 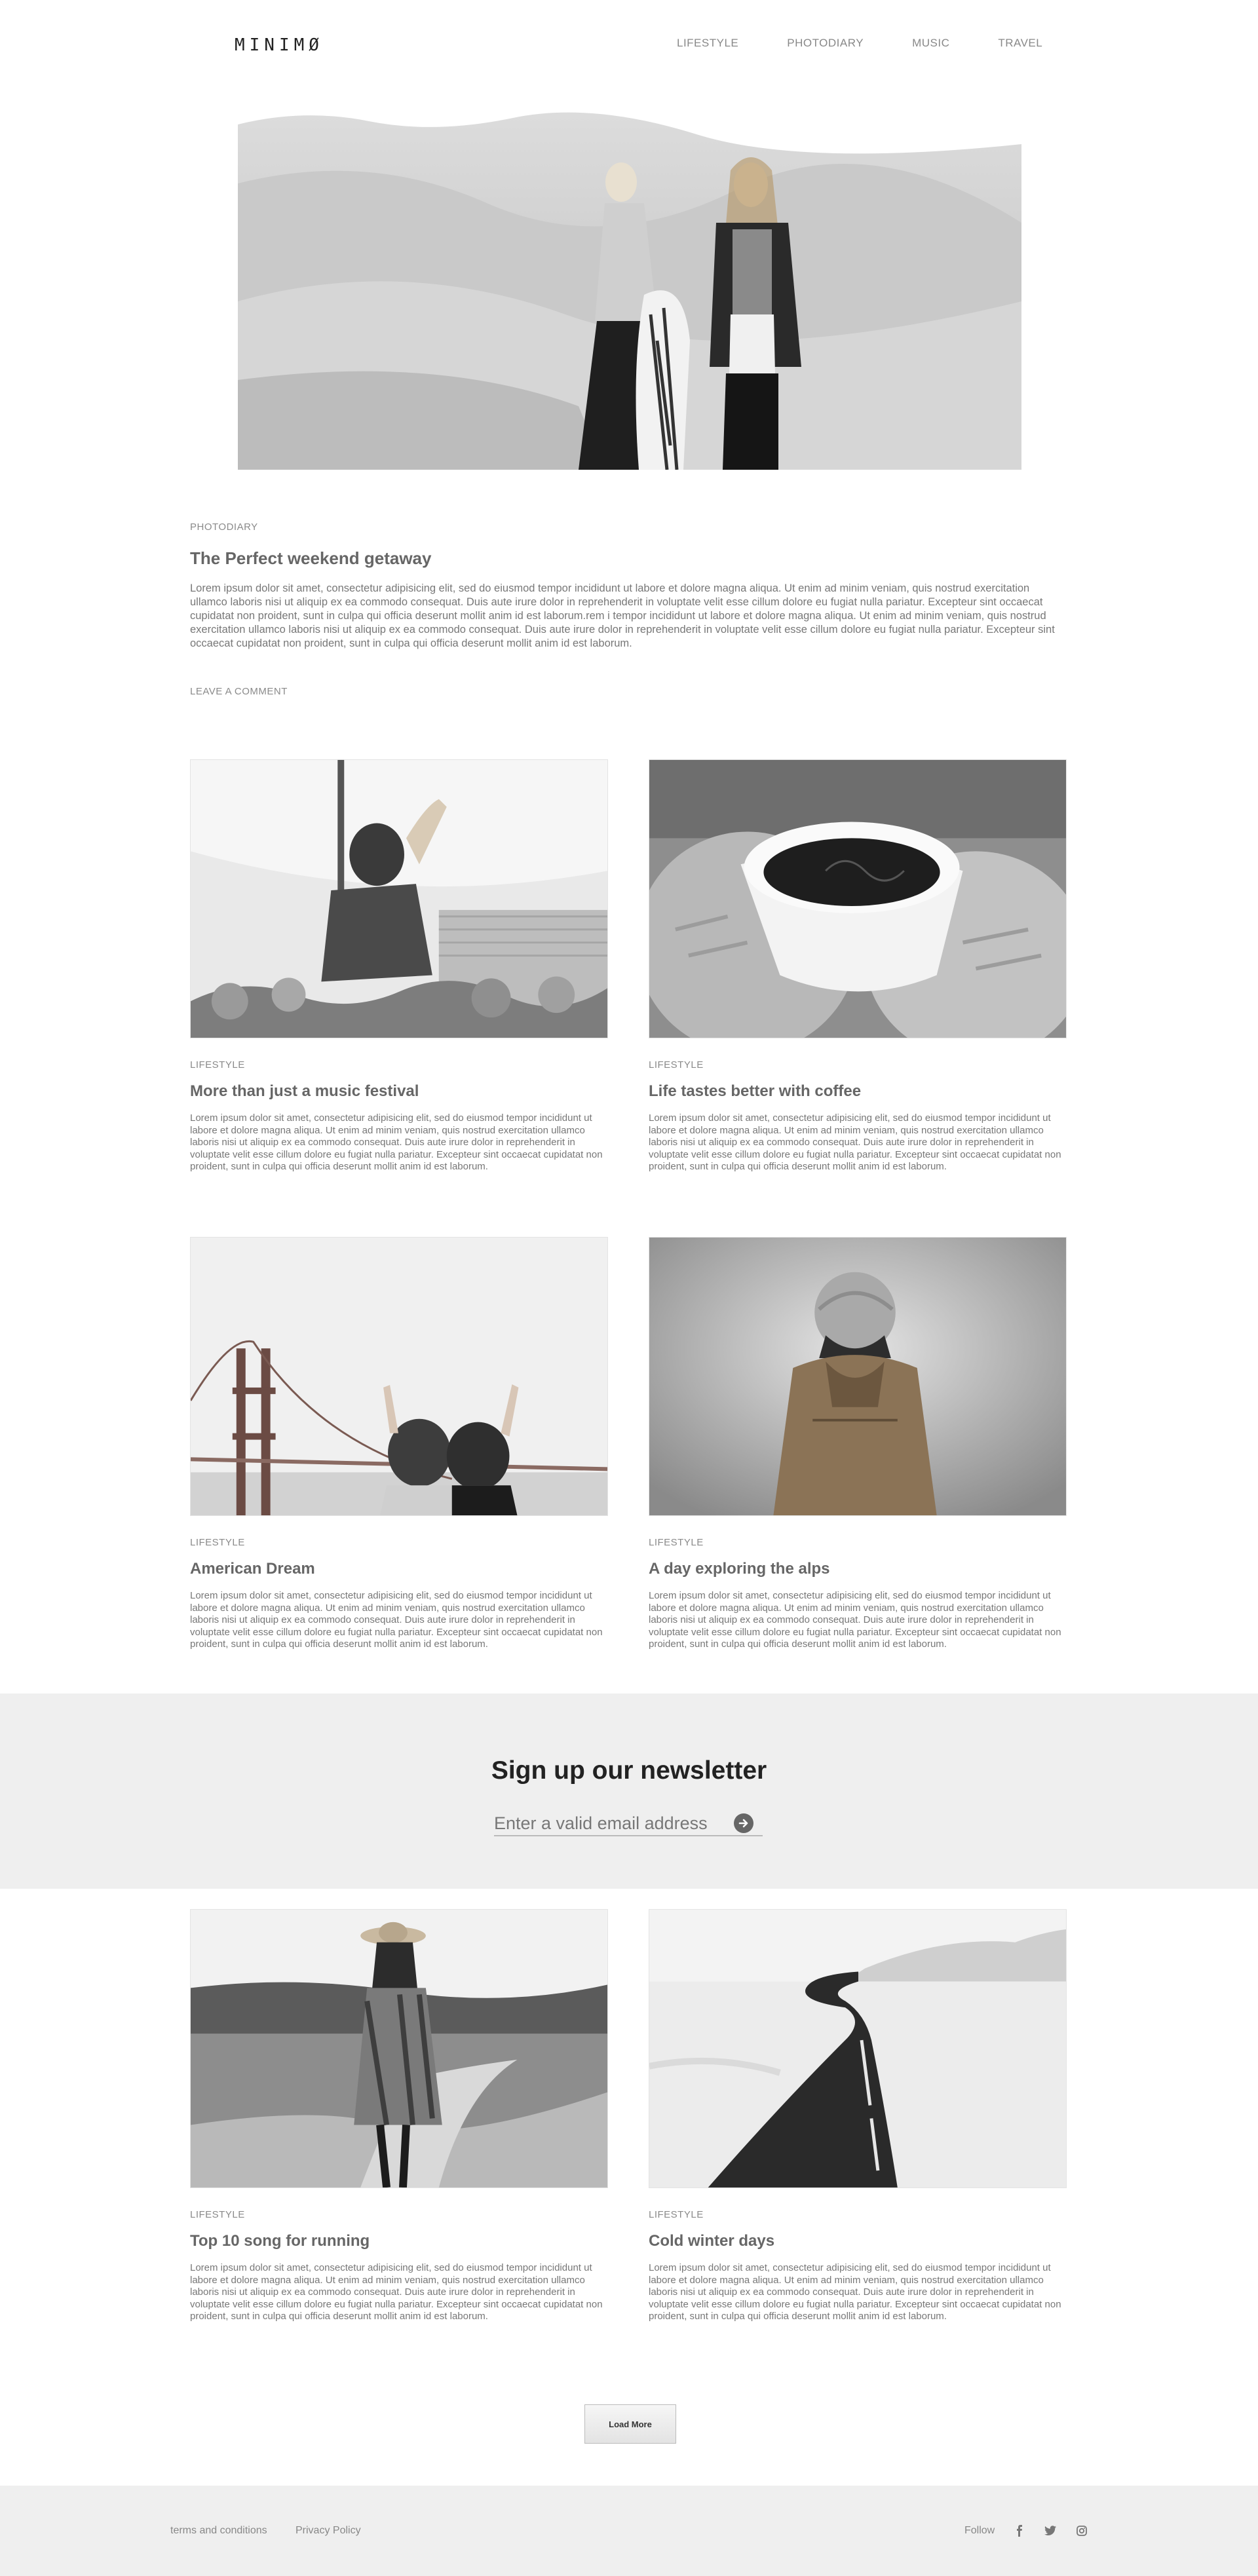 What do you see at coordinates (399, 1569) in the screenshot?
I see `post-title: American Dream` at bounding box center [399, 1569].